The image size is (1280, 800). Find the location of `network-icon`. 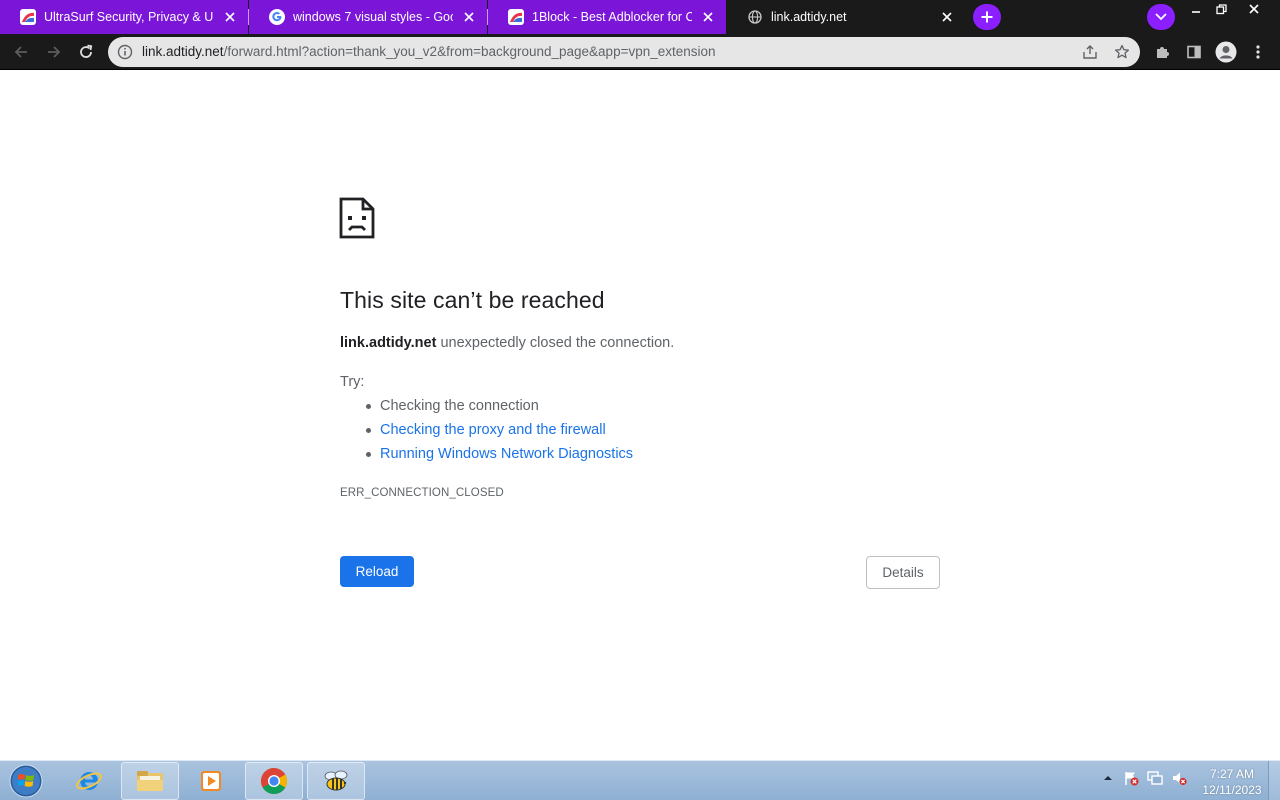

network-icon is located at coordinates (1155, 778).